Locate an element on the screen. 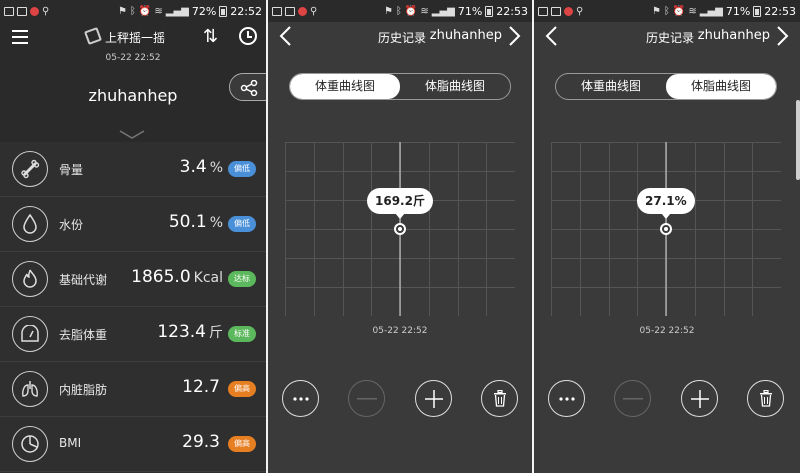 Image resolution: width=800 pixels, height=473 pixels. nav-bar: 历史记录 zhuhanhep is located at coordinates (667, 37).